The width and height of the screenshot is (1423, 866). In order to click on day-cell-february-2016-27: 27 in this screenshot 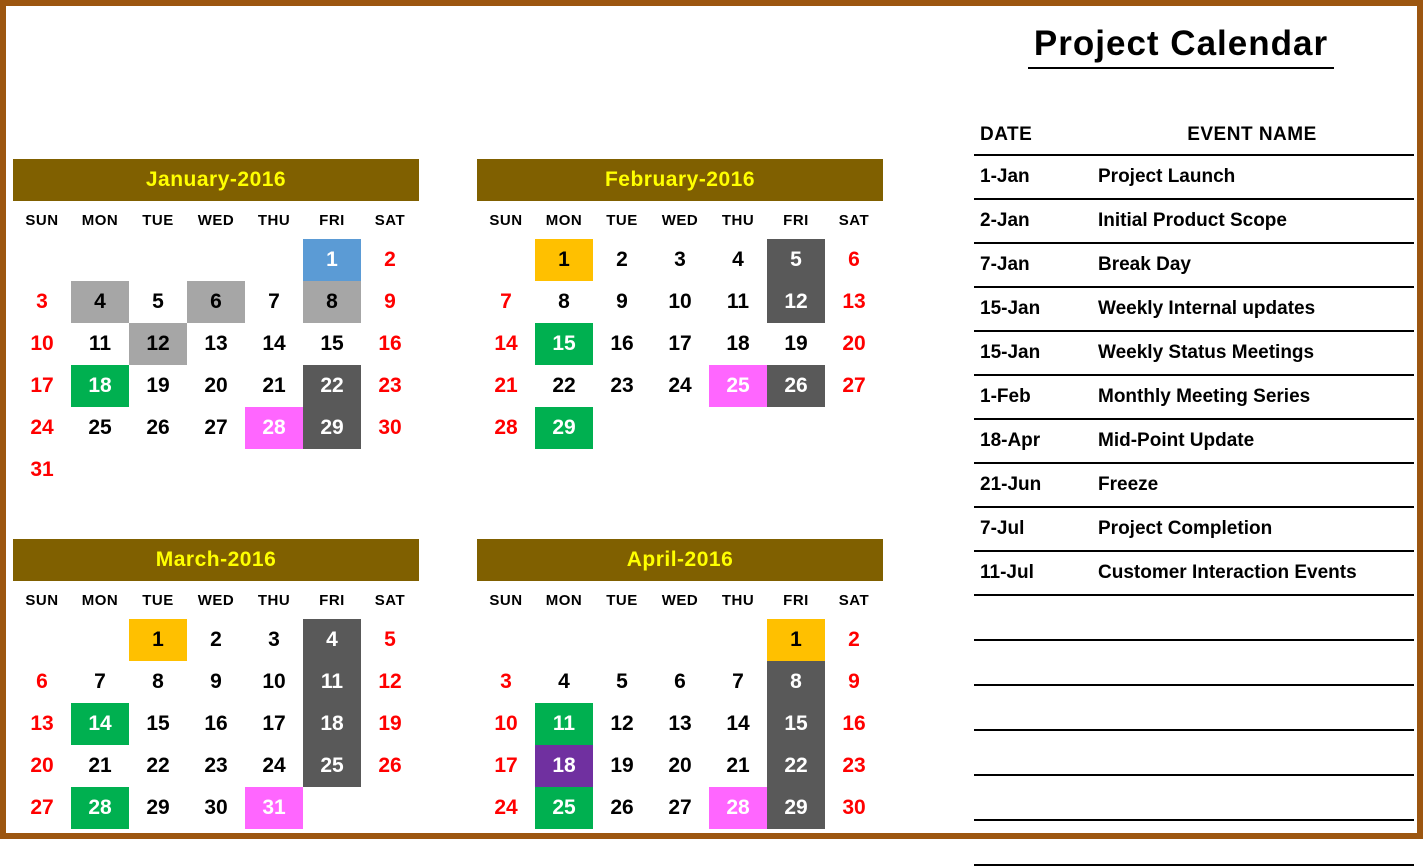, I will do `click(854, 386)`.